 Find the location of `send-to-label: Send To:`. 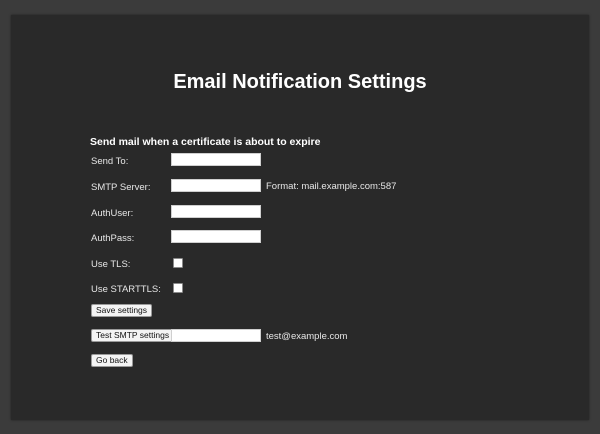

send-to-label: Send To: is located at coordinates (110, 161).